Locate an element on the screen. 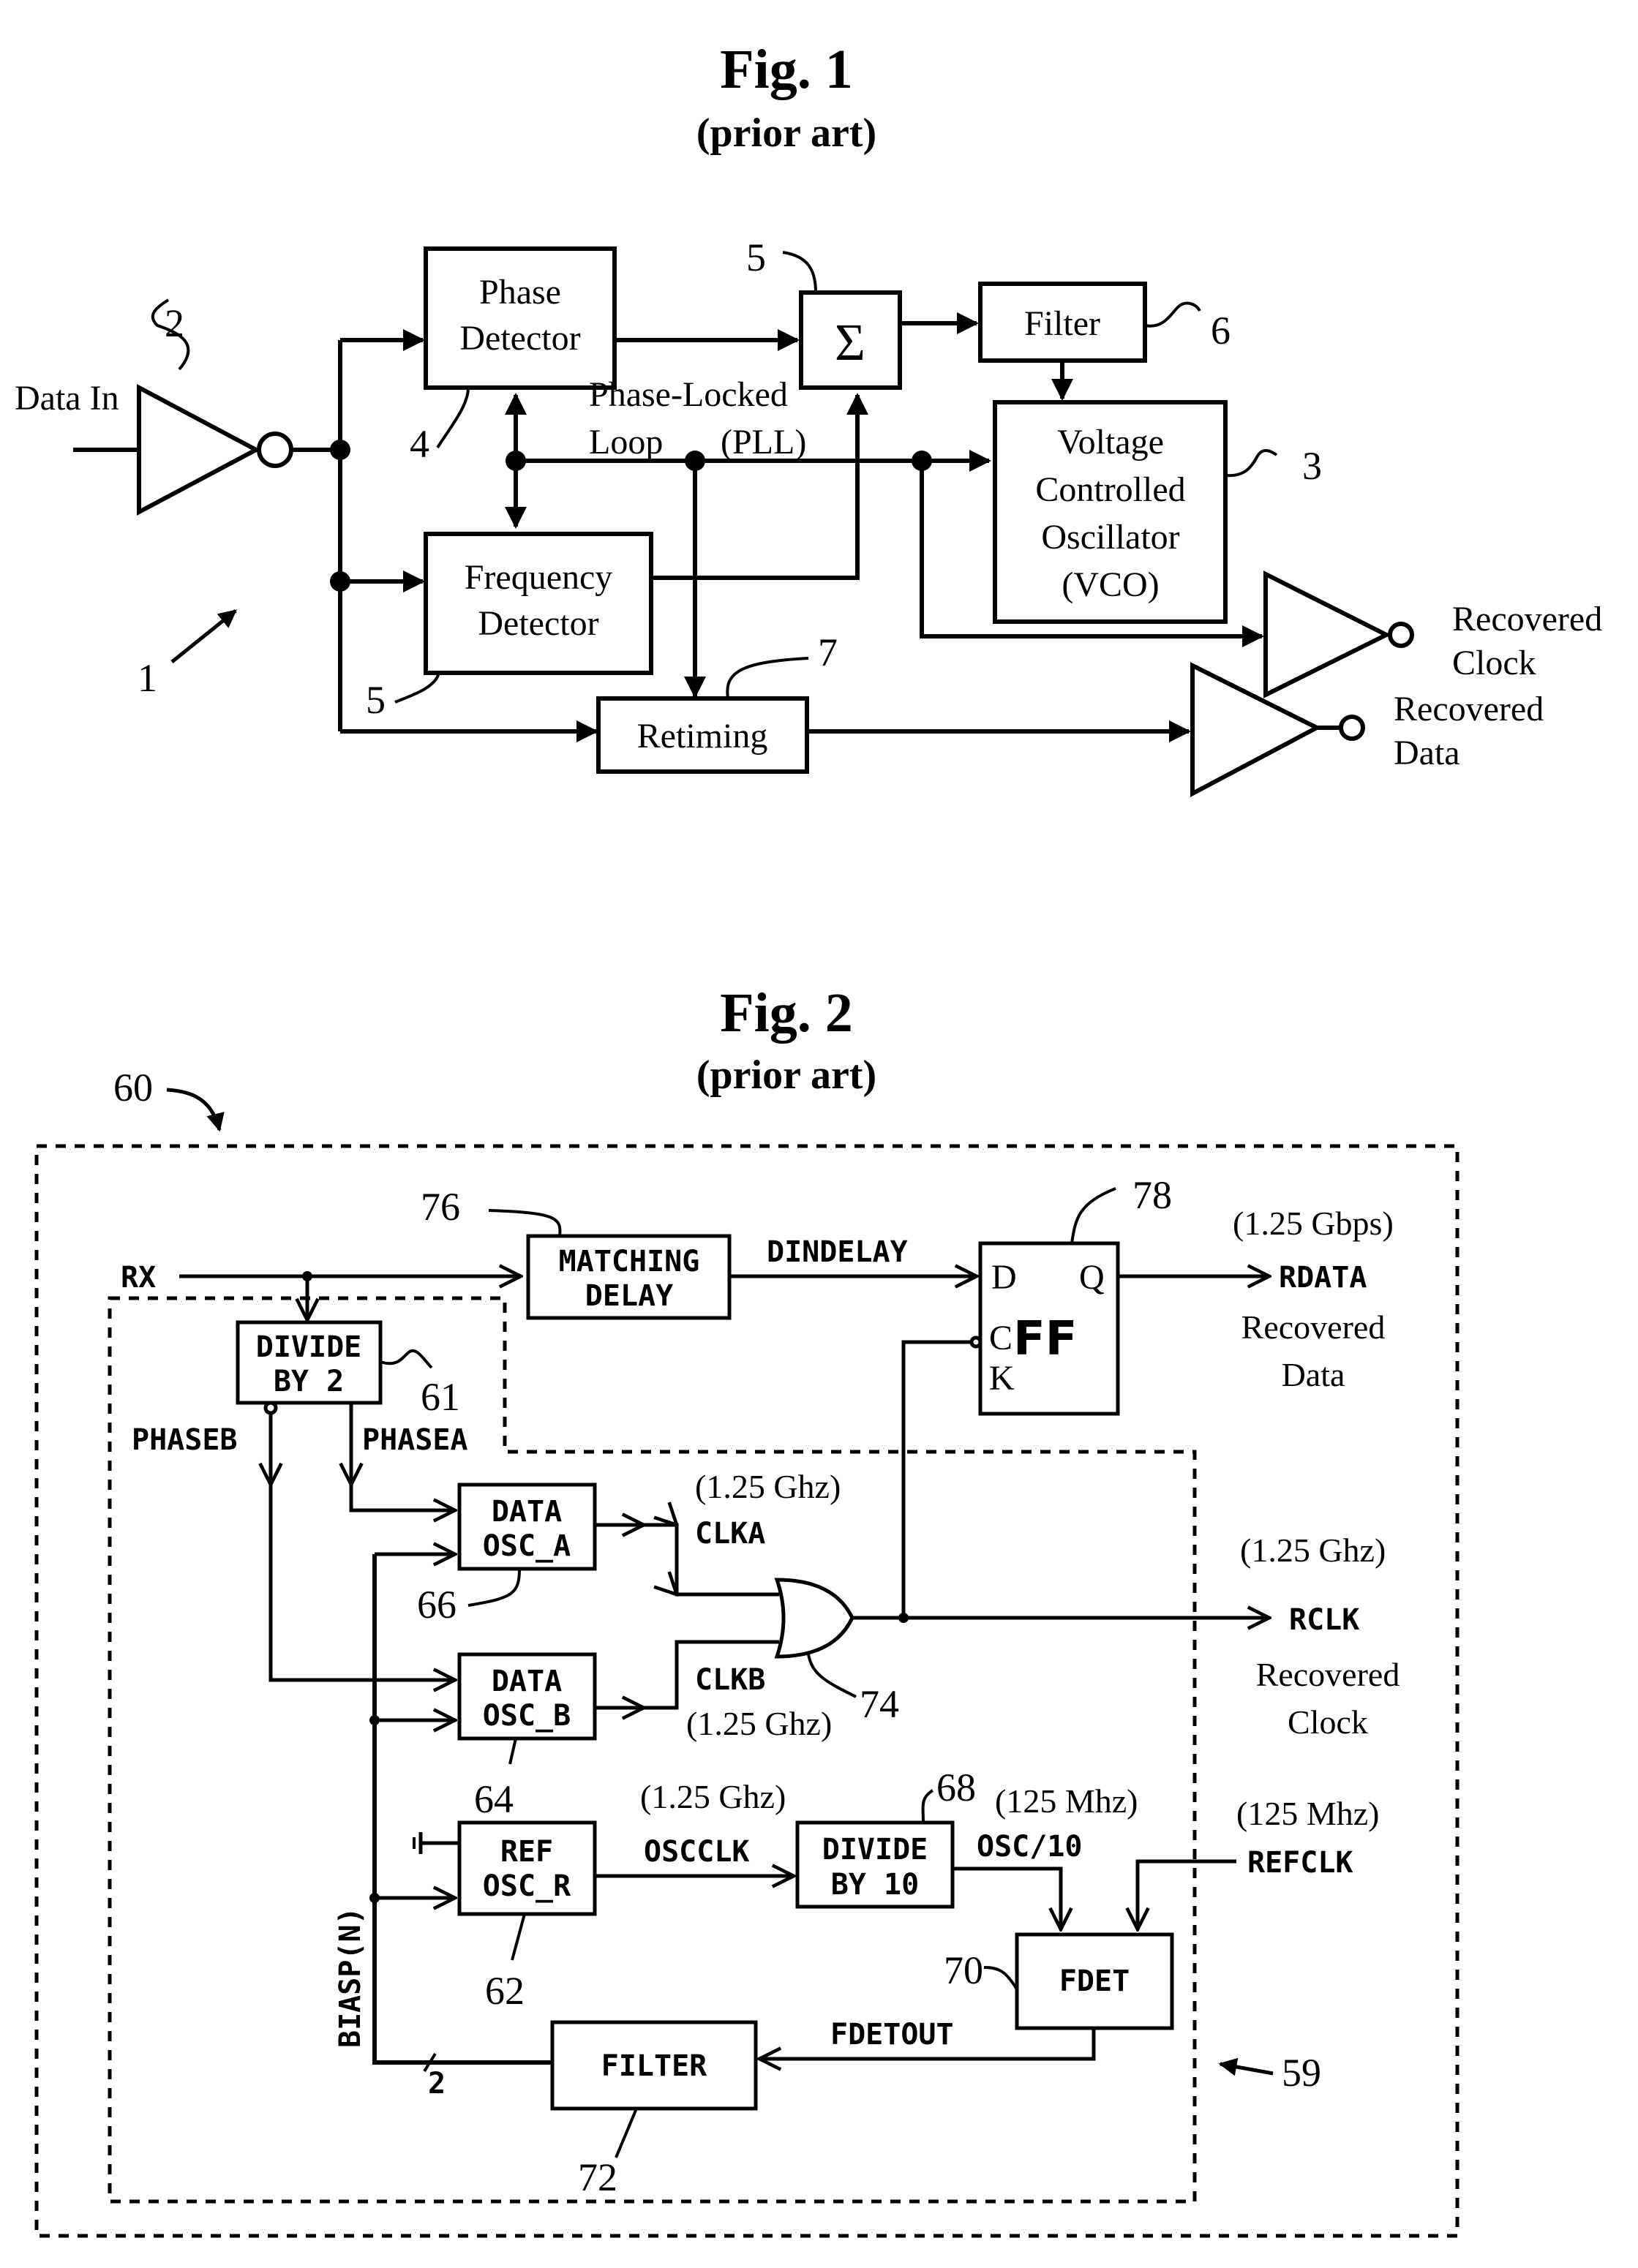  ref-6: 6 is located at coordinates (1221, 331).